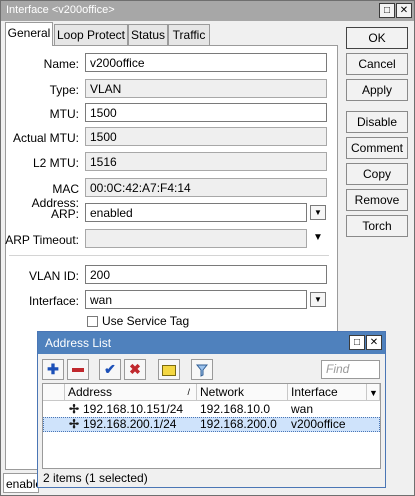 This screenshot has height=496, width=415. Describe the element at coordinates (318, 424) in the screenshot. I see `cell-interface: v200office` at that location.